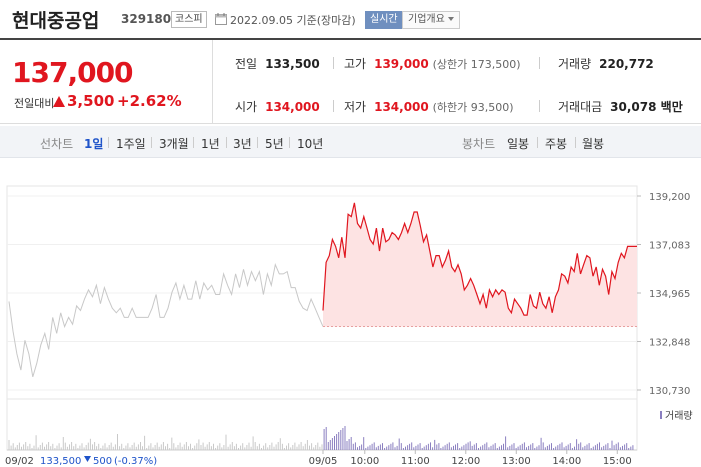 The width and height of the screenshot is (701, 467). I want to click on chevron-down-icon, so click(450, 19).